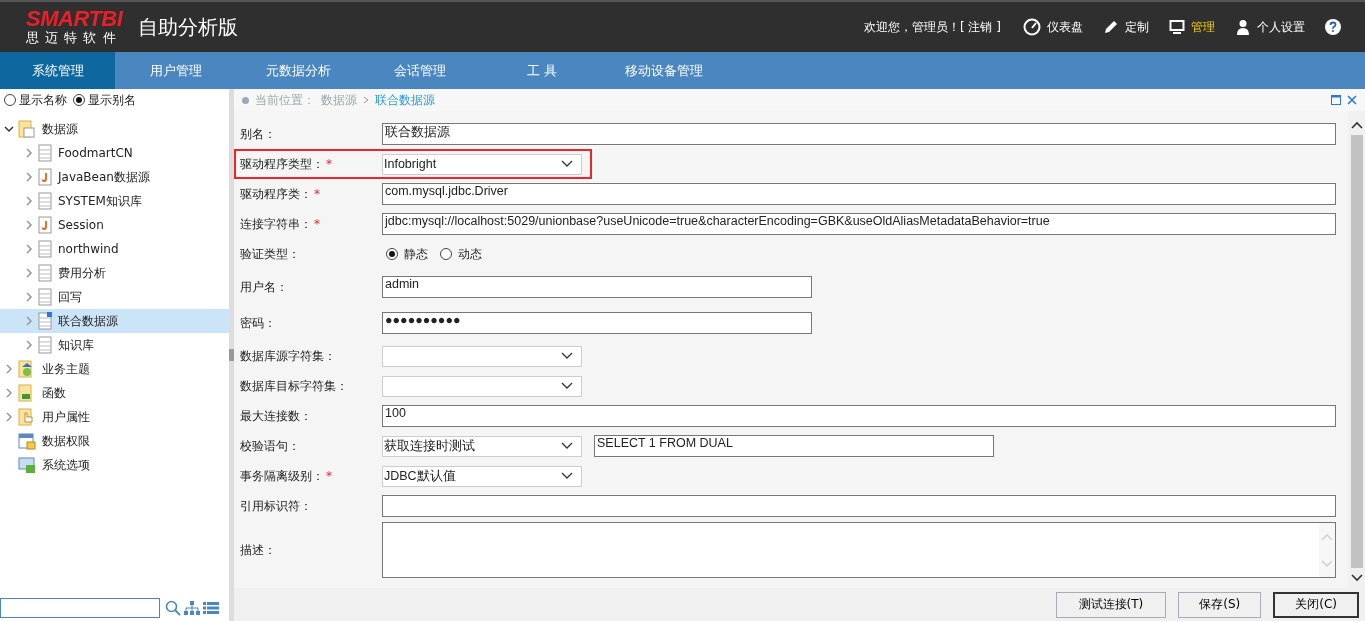 The image size is (1365, 621). I want to click on nav-tab: 元数据分析, so click(298, 70).